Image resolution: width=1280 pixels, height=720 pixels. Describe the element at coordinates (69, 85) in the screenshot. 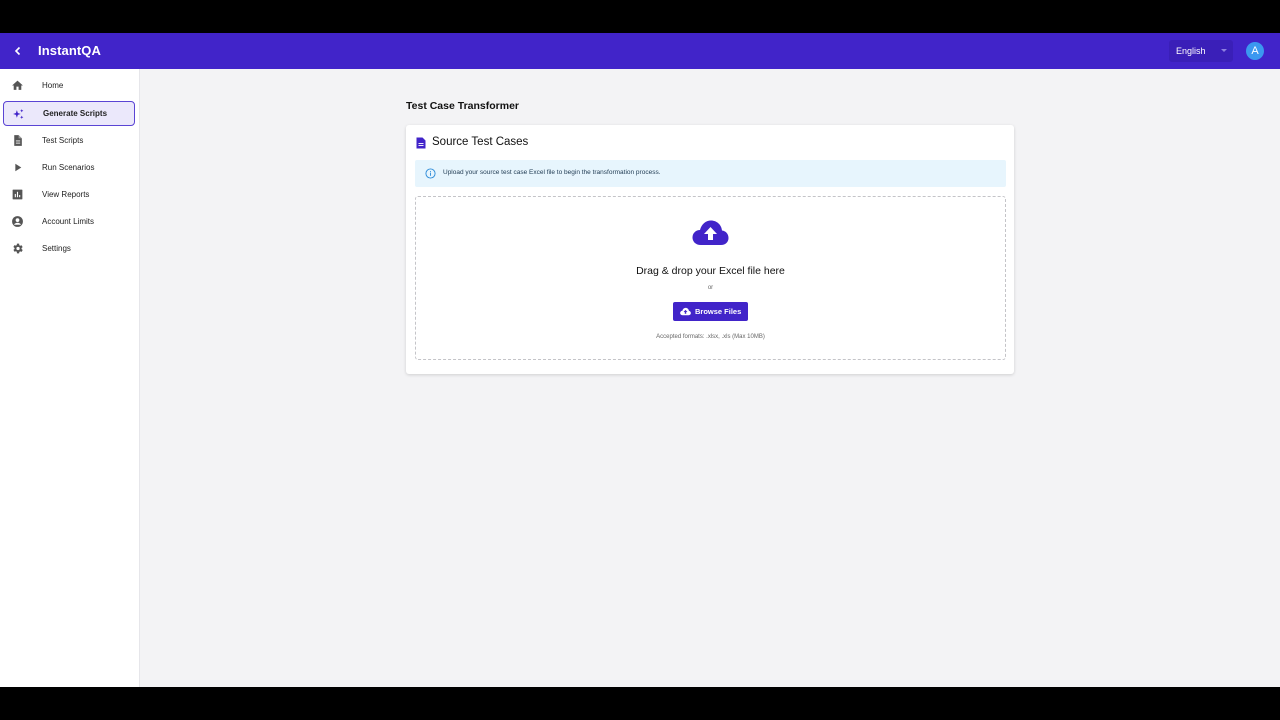

I see `sidebar-item-home: Home` at that location.